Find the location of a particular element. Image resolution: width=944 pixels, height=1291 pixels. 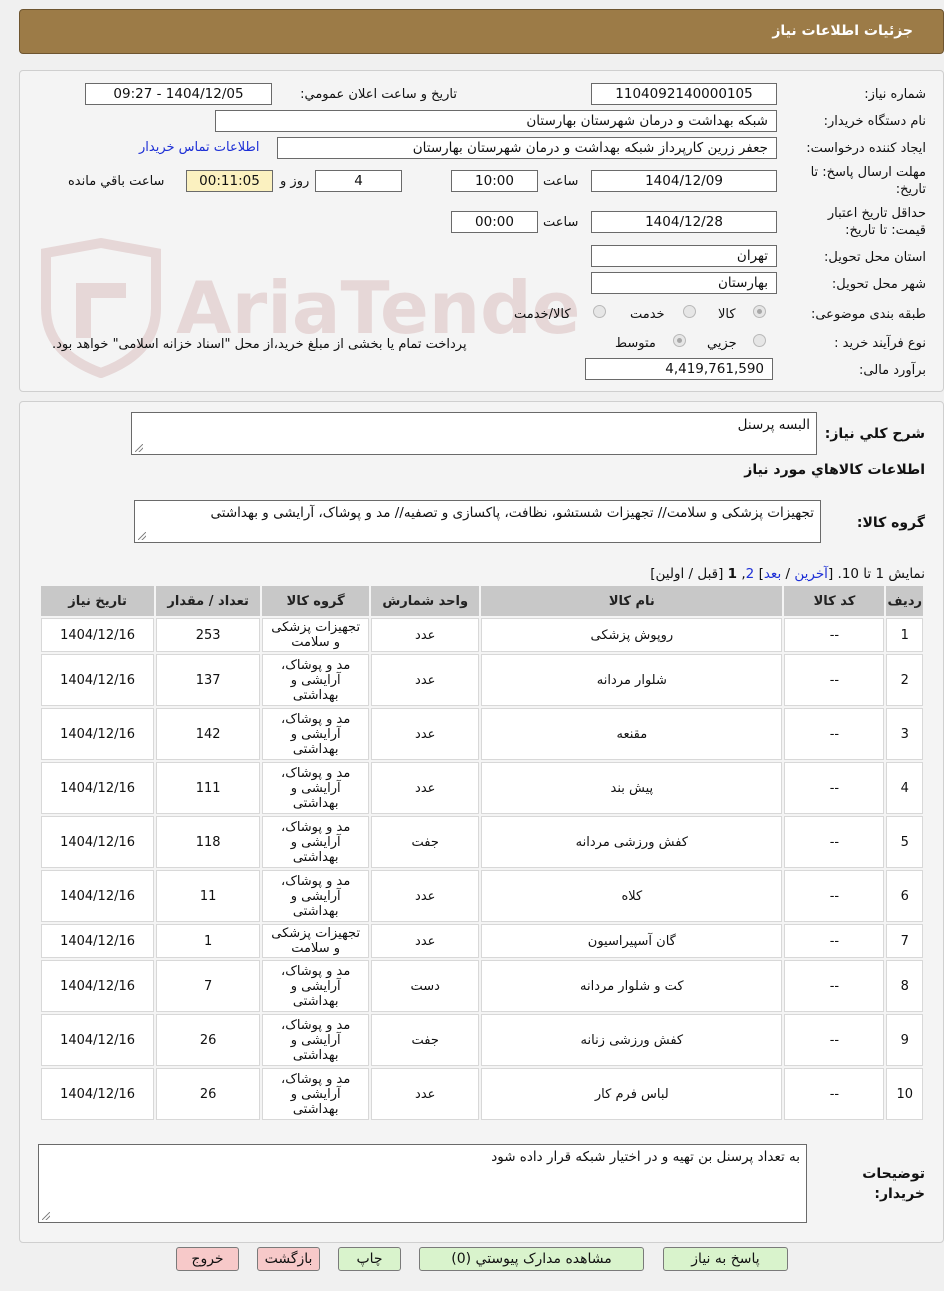

cell-row-number: 5 is located at coordinates (904, 842).